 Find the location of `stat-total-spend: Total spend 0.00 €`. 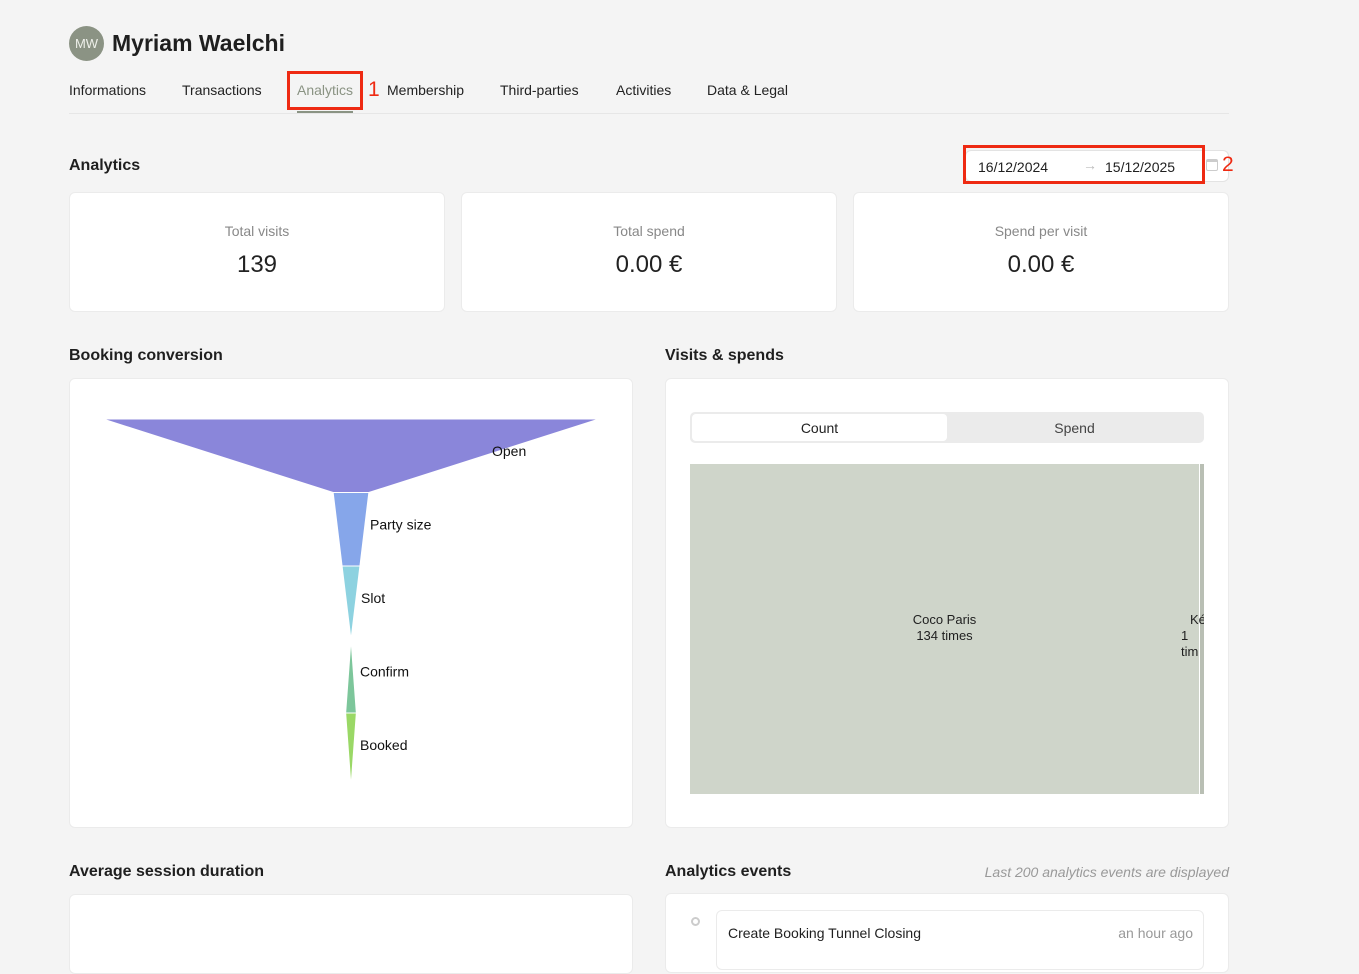

stat-total-spend: Total spend 0.00 € is located at coordinates (649, 252).